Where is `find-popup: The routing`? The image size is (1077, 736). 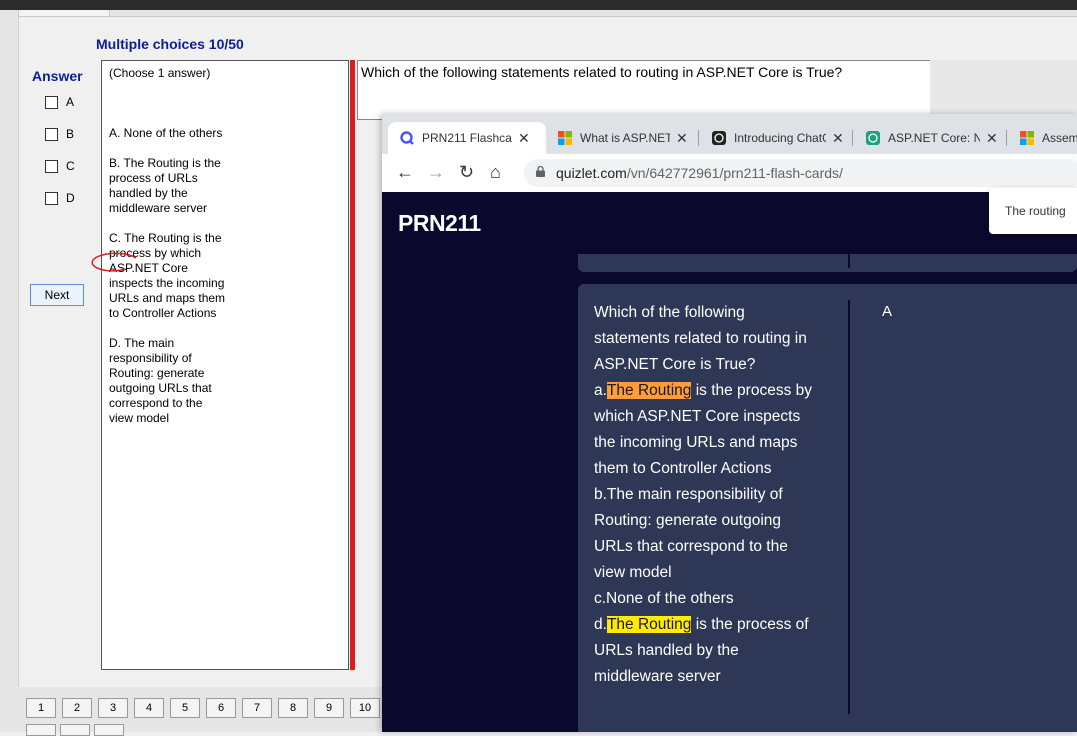 find-popup: The routing is located at coordinates (1033, 211).